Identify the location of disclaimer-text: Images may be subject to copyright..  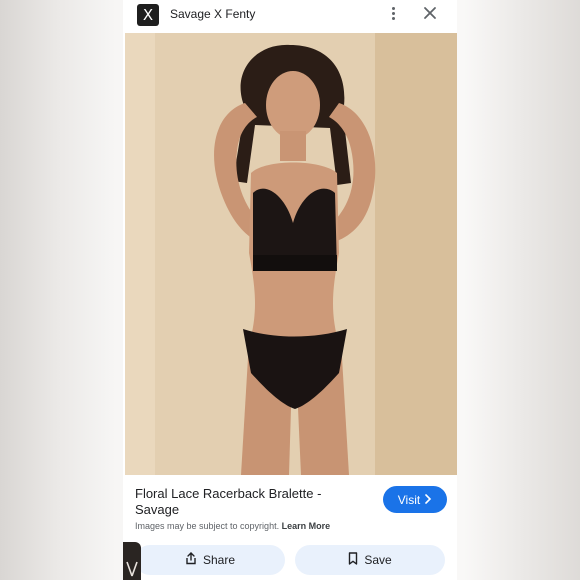
(207, 526).